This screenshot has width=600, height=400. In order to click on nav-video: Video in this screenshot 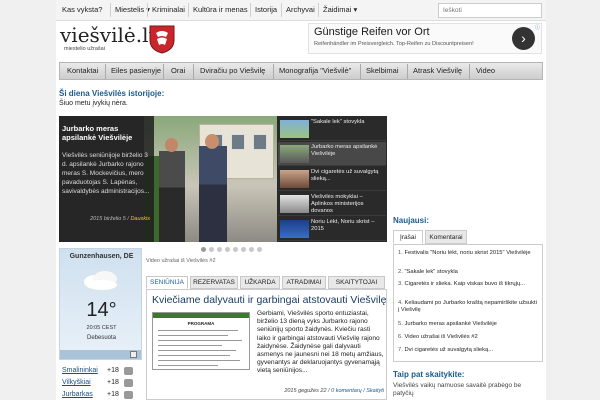, I will do `click(485, 70)`.